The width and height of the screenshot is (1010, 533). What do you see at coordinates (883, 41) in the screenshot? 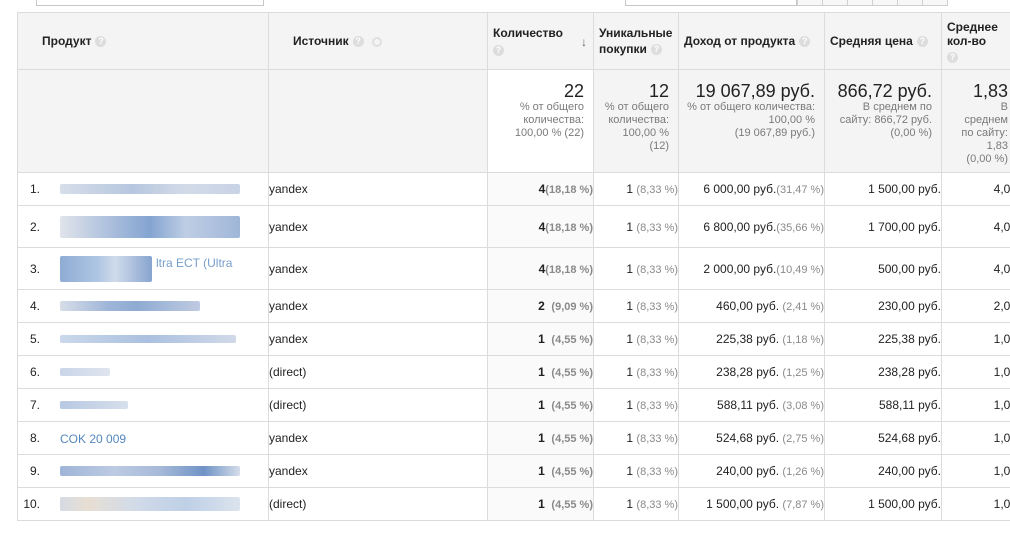
I see `col-header-avg-price: Средняя цена?` at bounding box center [883, 41].